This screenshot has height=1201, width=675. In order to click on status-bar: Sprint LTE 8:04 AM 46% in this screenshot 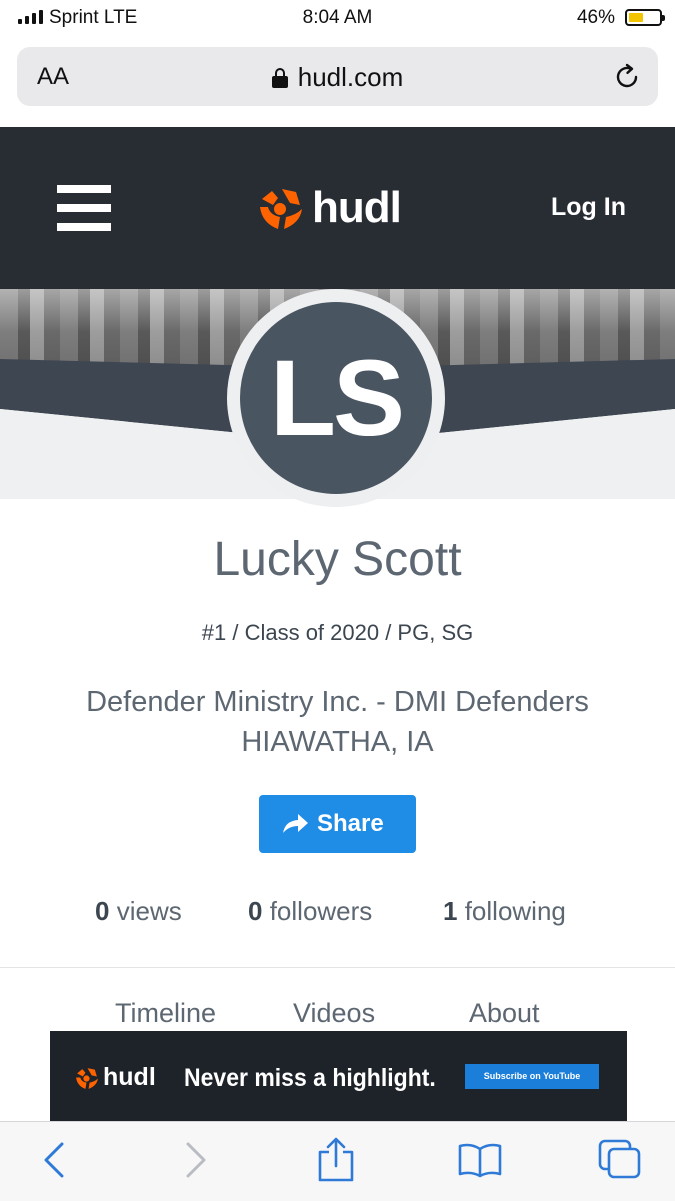, I will do `click(337, 18)`.